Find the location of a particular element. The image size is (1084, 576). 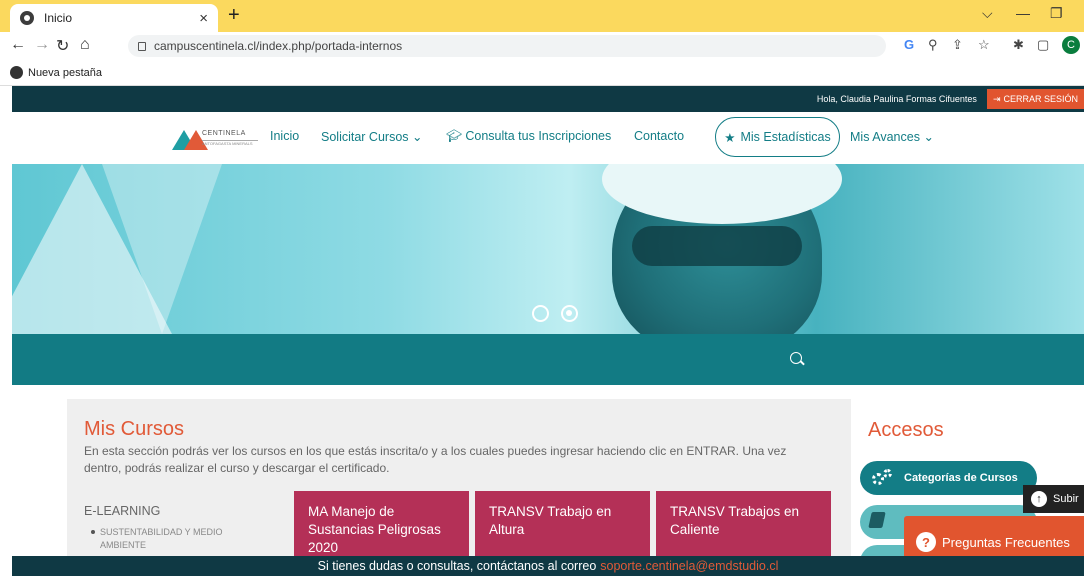

nav-consulta-inscripciones: 🎓︎ Consulta tus Inscripciones is located at coordinates (528, 136).